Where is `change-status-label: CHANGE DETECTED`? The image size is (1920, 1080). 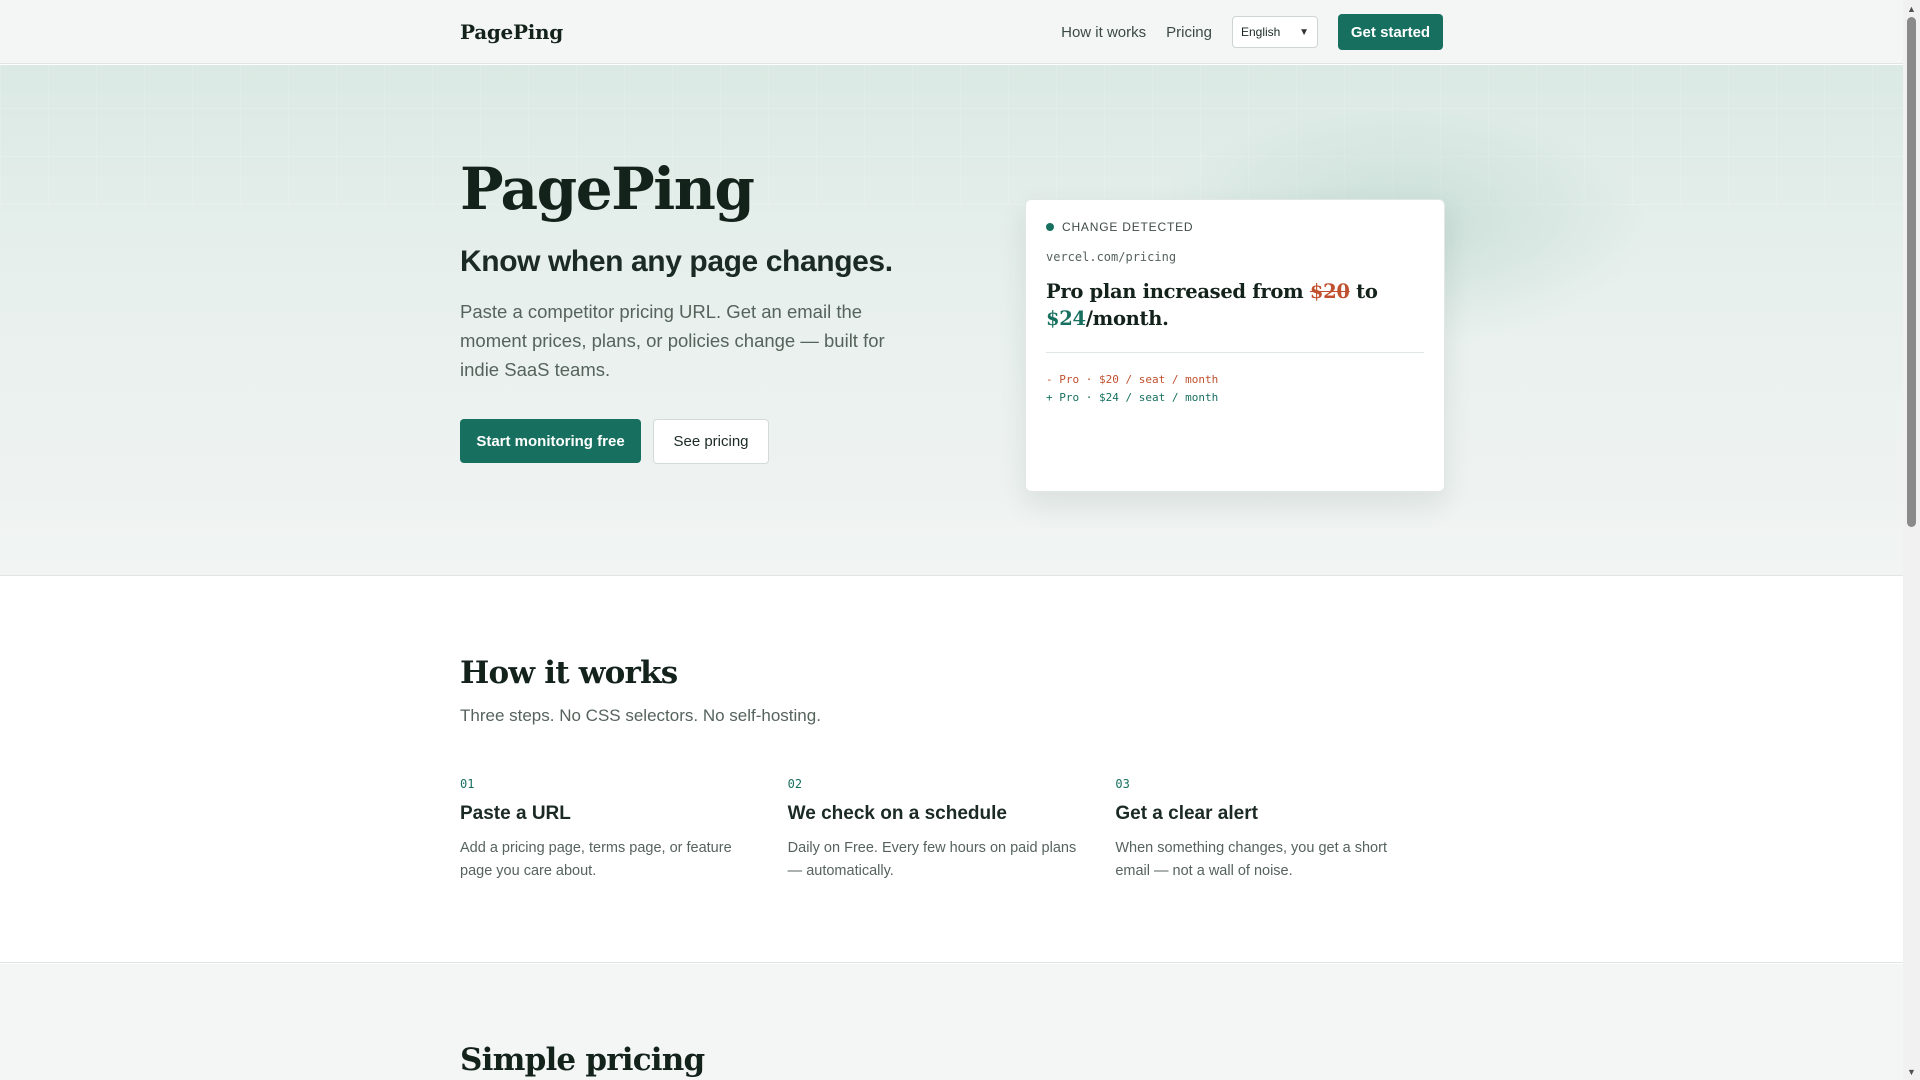
change-status-label: CHANGE DETECTED is located at coordinates (1128, 227).